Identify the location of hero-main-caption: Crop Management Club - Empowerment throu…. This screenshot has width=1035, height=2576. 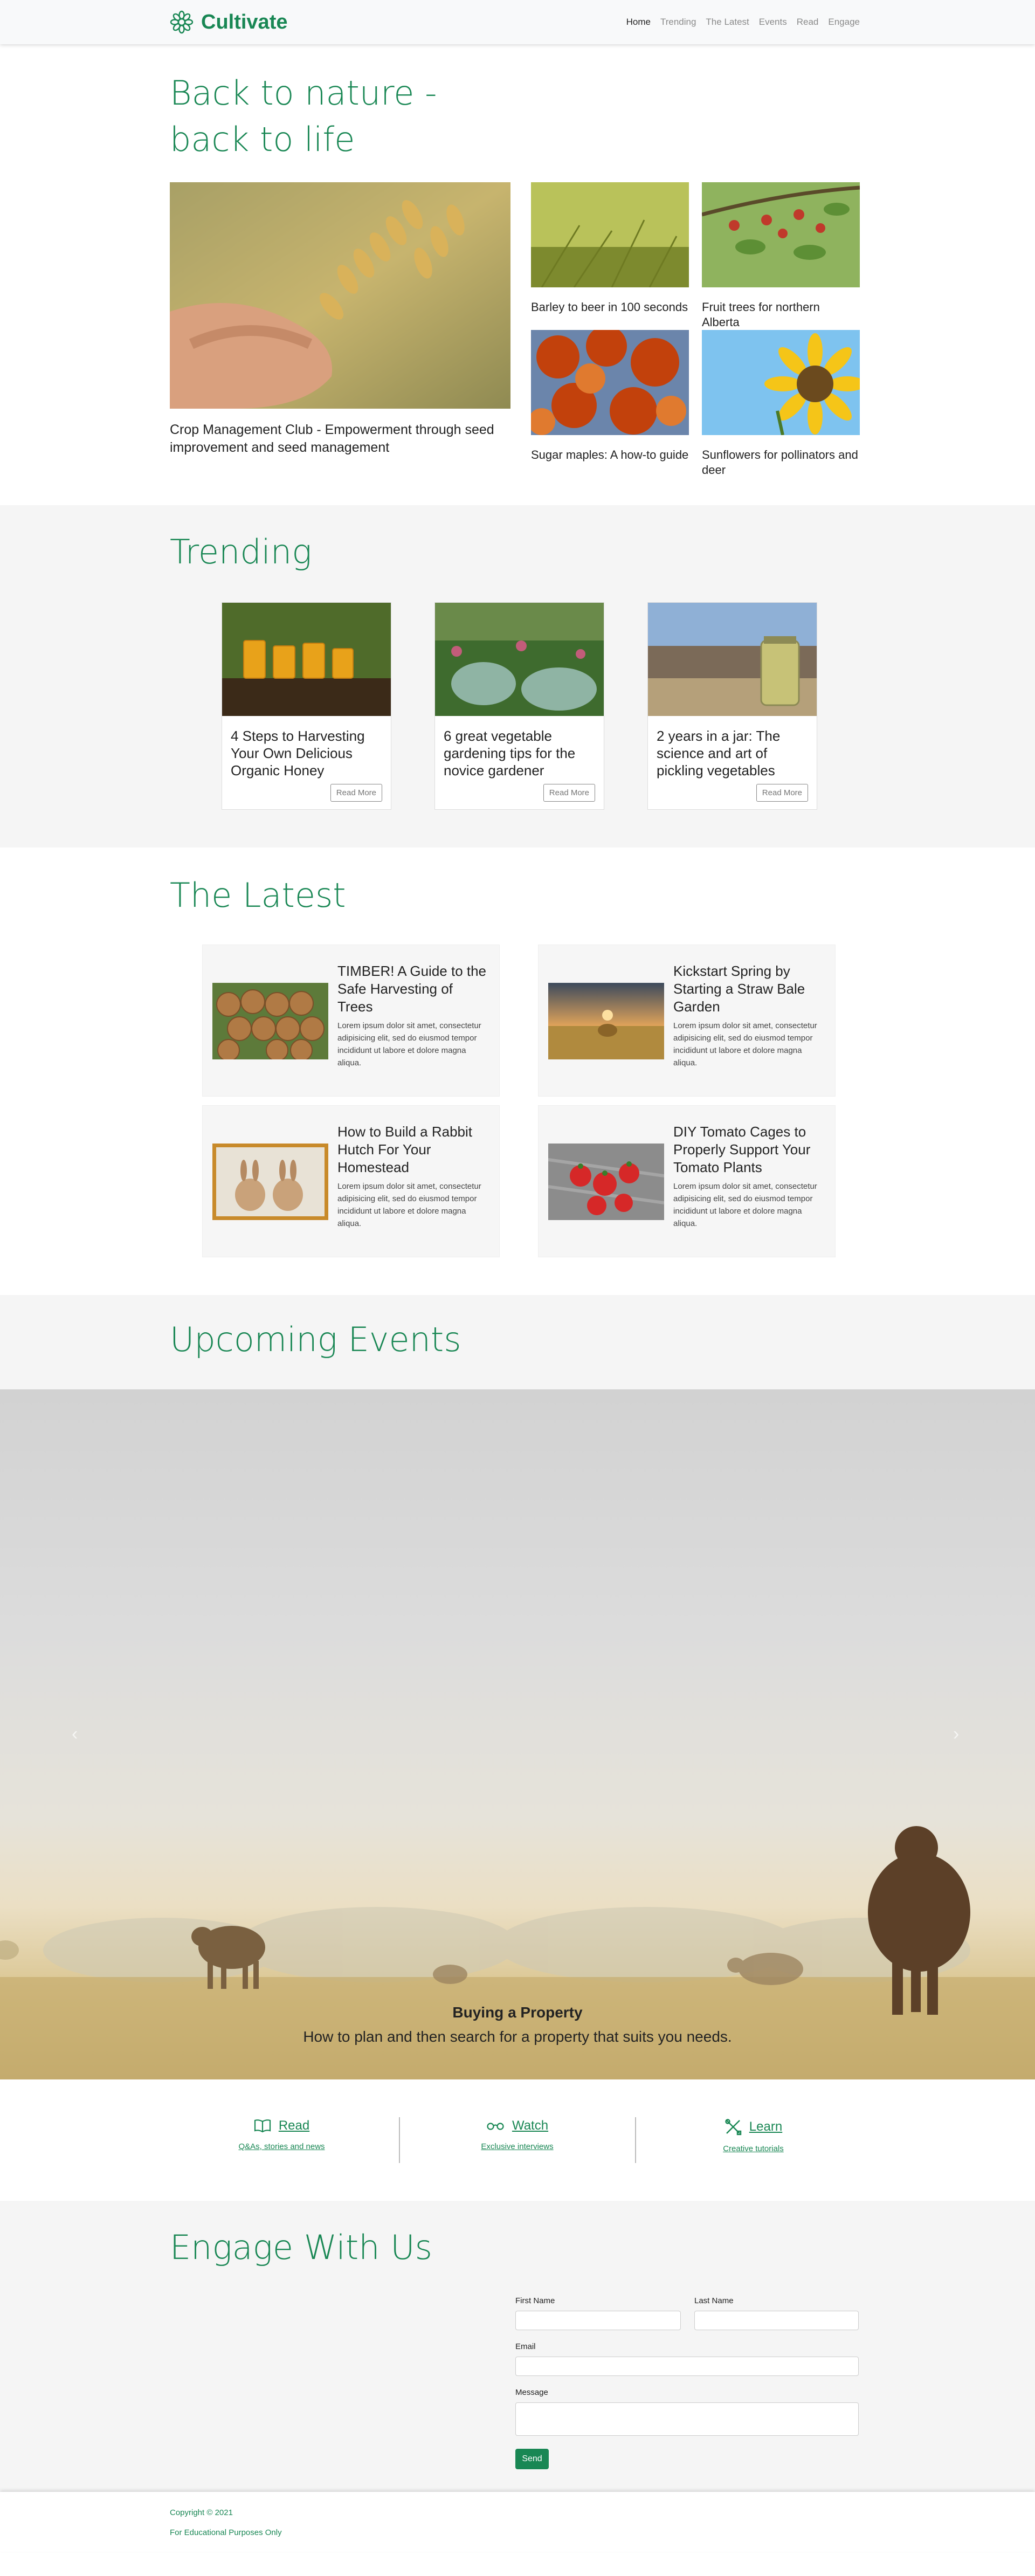
(332, 438).